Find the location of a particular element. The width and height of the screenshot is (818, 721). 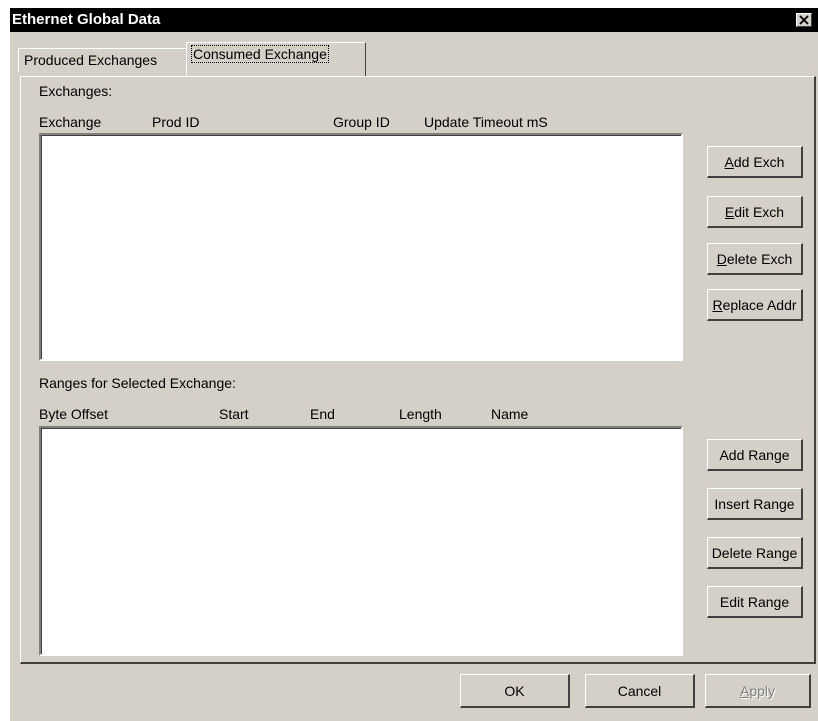

tab-consumed-exchange-label: Consumed Exchange is located at coordinates (260, 54).